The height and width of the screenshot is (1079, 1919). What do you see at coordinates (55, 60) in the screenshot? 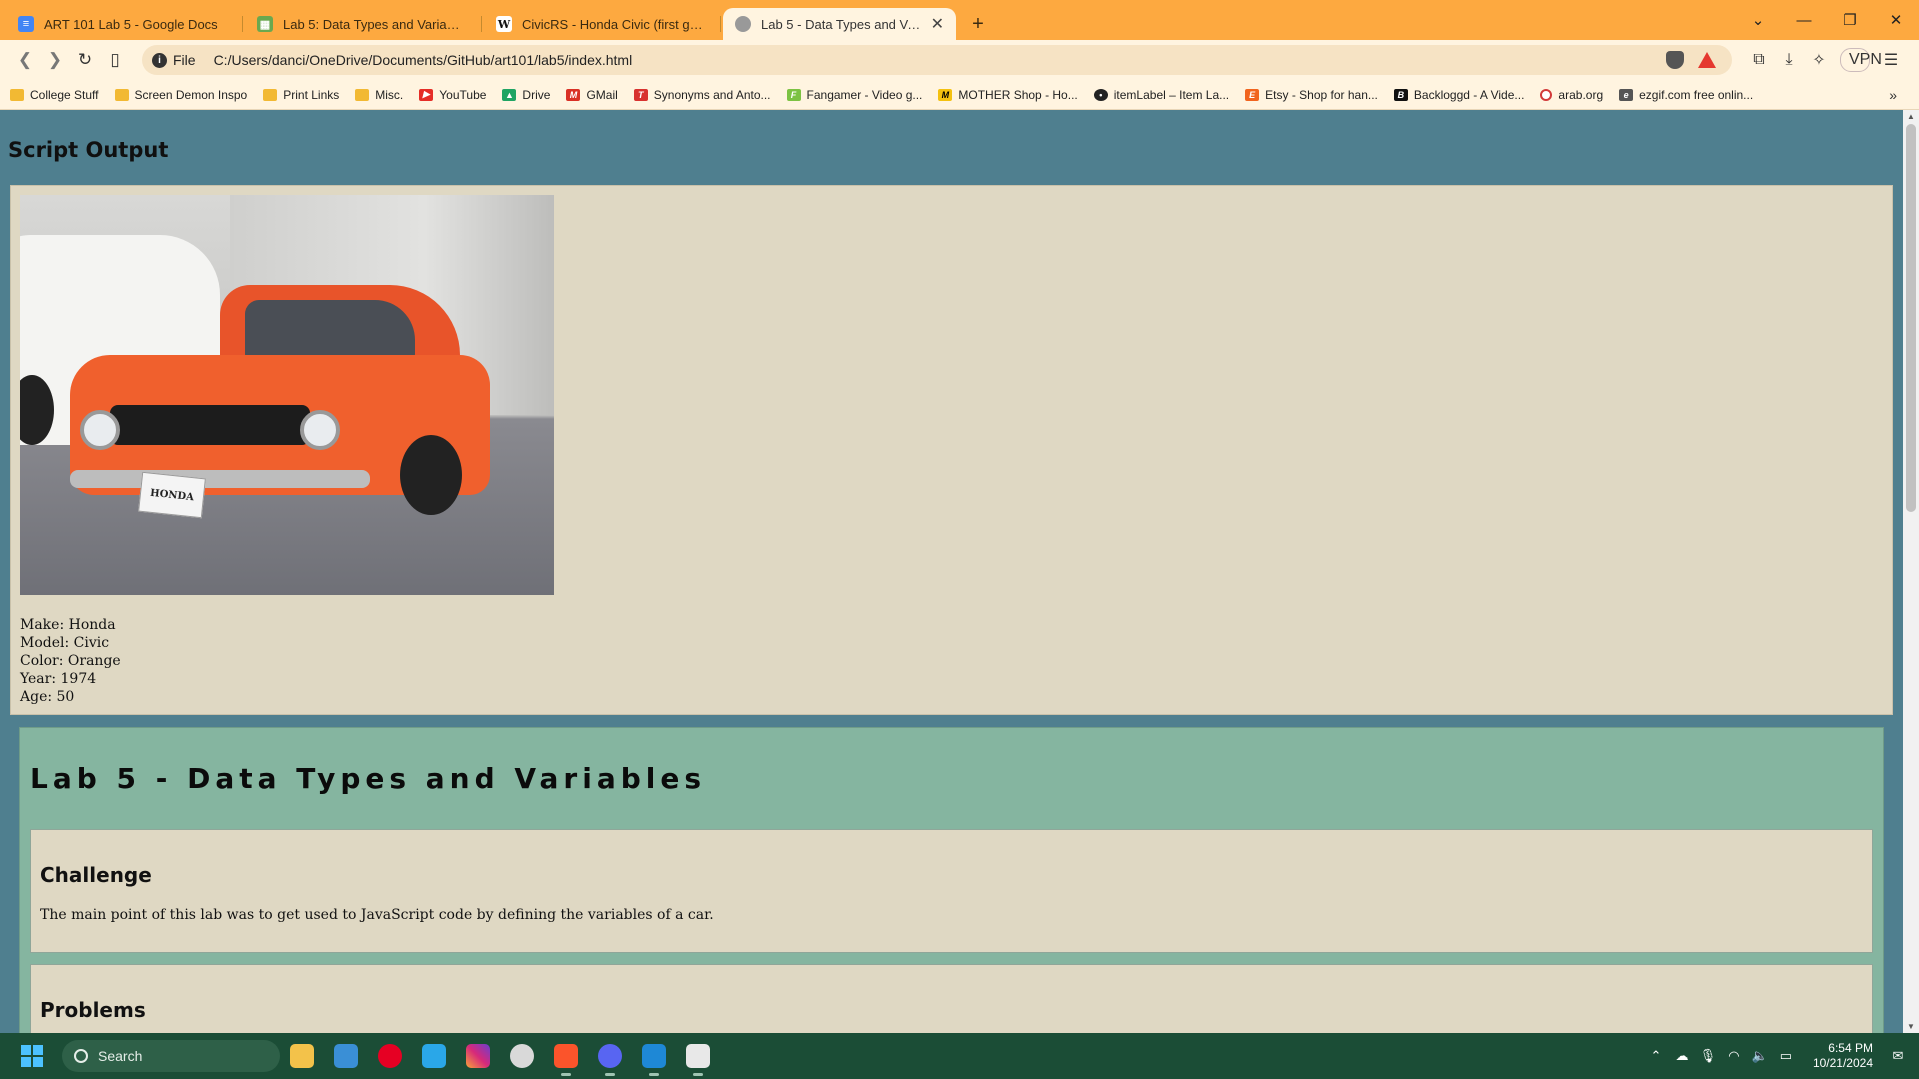
I see `forward-arrow-icon: ❯` at bounding box center [55, 60].